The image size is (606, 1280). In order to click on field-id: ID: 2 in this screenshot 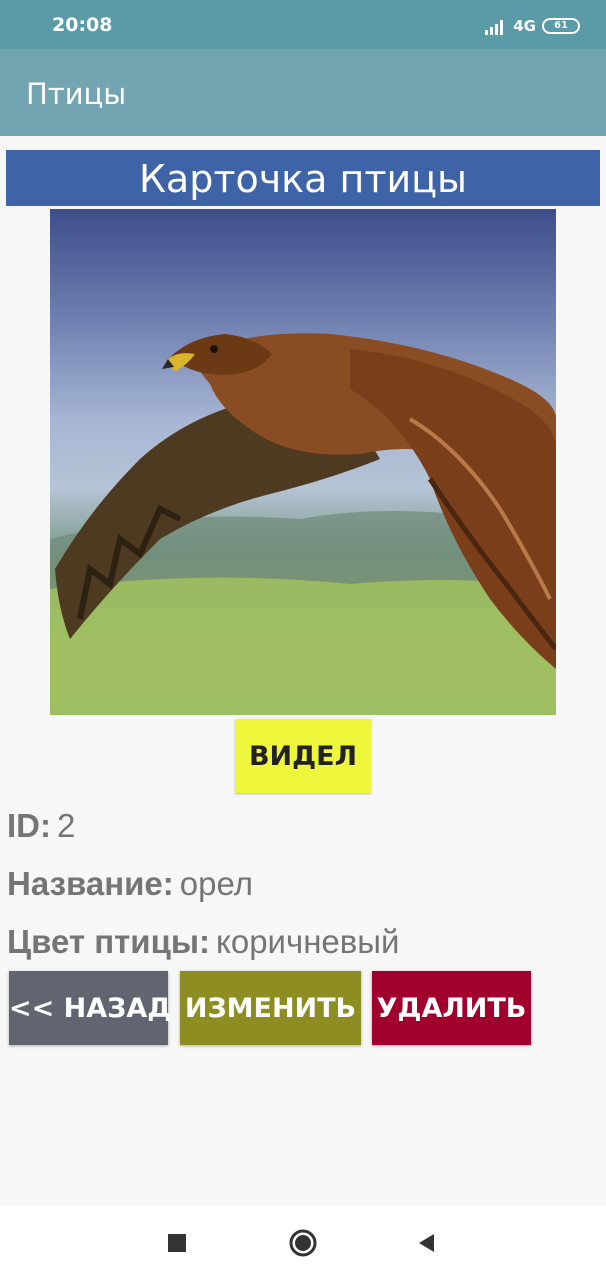, I will do `click(41, 826)`.